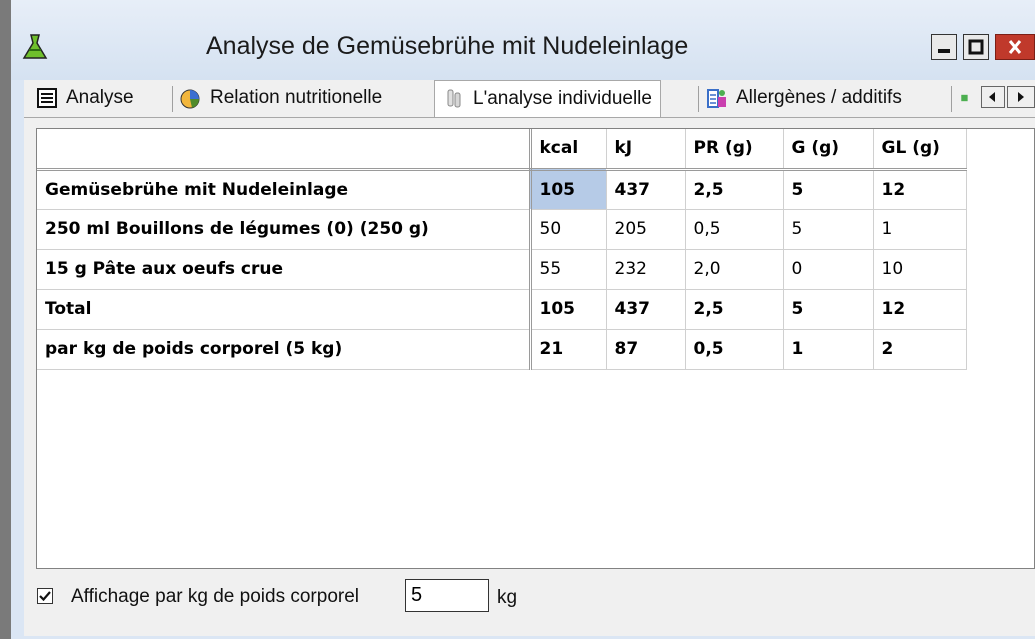 The height and width of the screenshot is (639, 1035). I want to click on tab-label: L'analyse individuelle, so click(562, 98).